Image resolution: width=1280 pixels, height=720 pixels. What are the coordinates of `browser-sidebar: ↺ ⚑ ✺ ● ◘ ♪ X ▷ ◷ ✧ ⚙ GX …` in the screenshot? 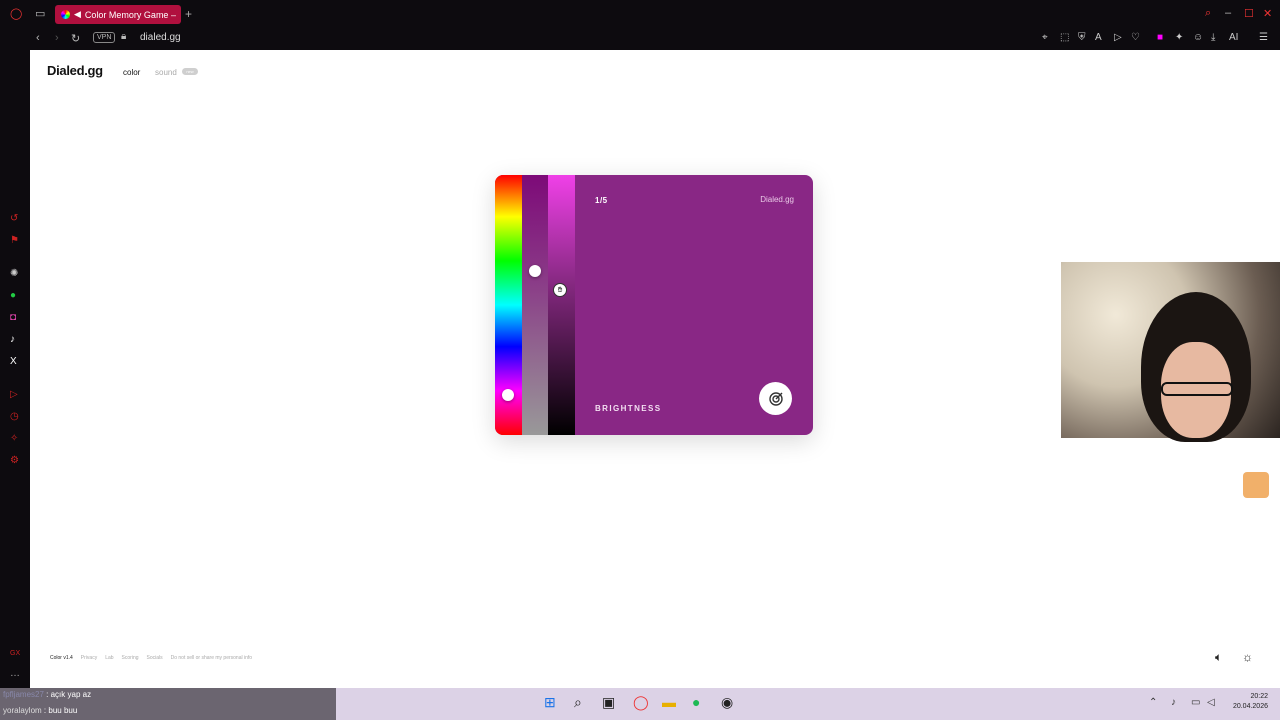 It's located at (15, 369).